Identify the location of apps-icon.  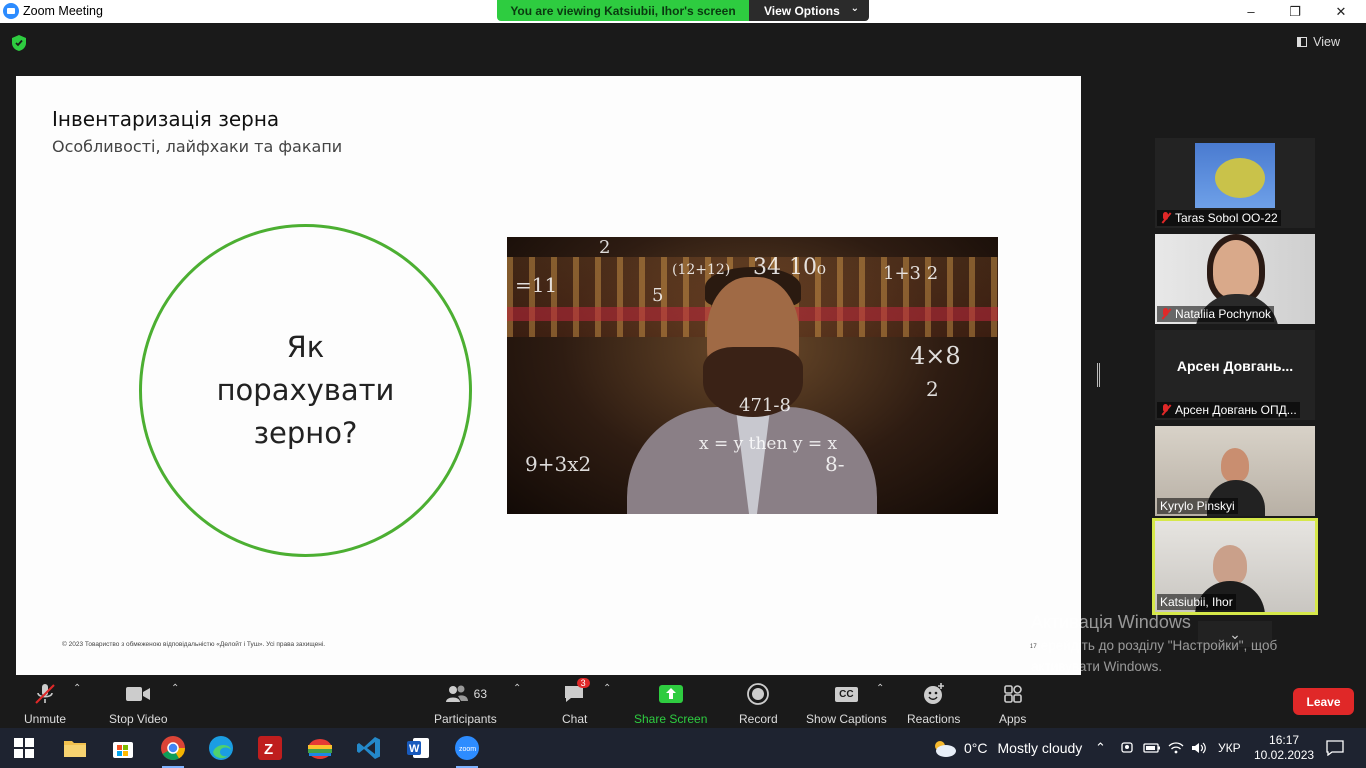
(1013, 694).